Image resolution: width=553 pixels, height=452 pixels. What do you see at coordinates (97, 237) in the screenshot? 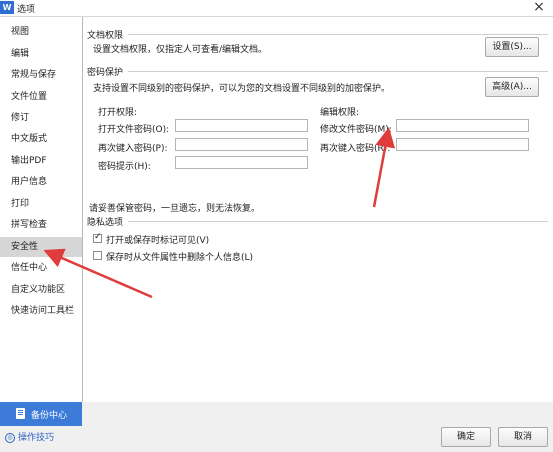
I see `mark-visible-checkbox` at bounding box center [97, 237].